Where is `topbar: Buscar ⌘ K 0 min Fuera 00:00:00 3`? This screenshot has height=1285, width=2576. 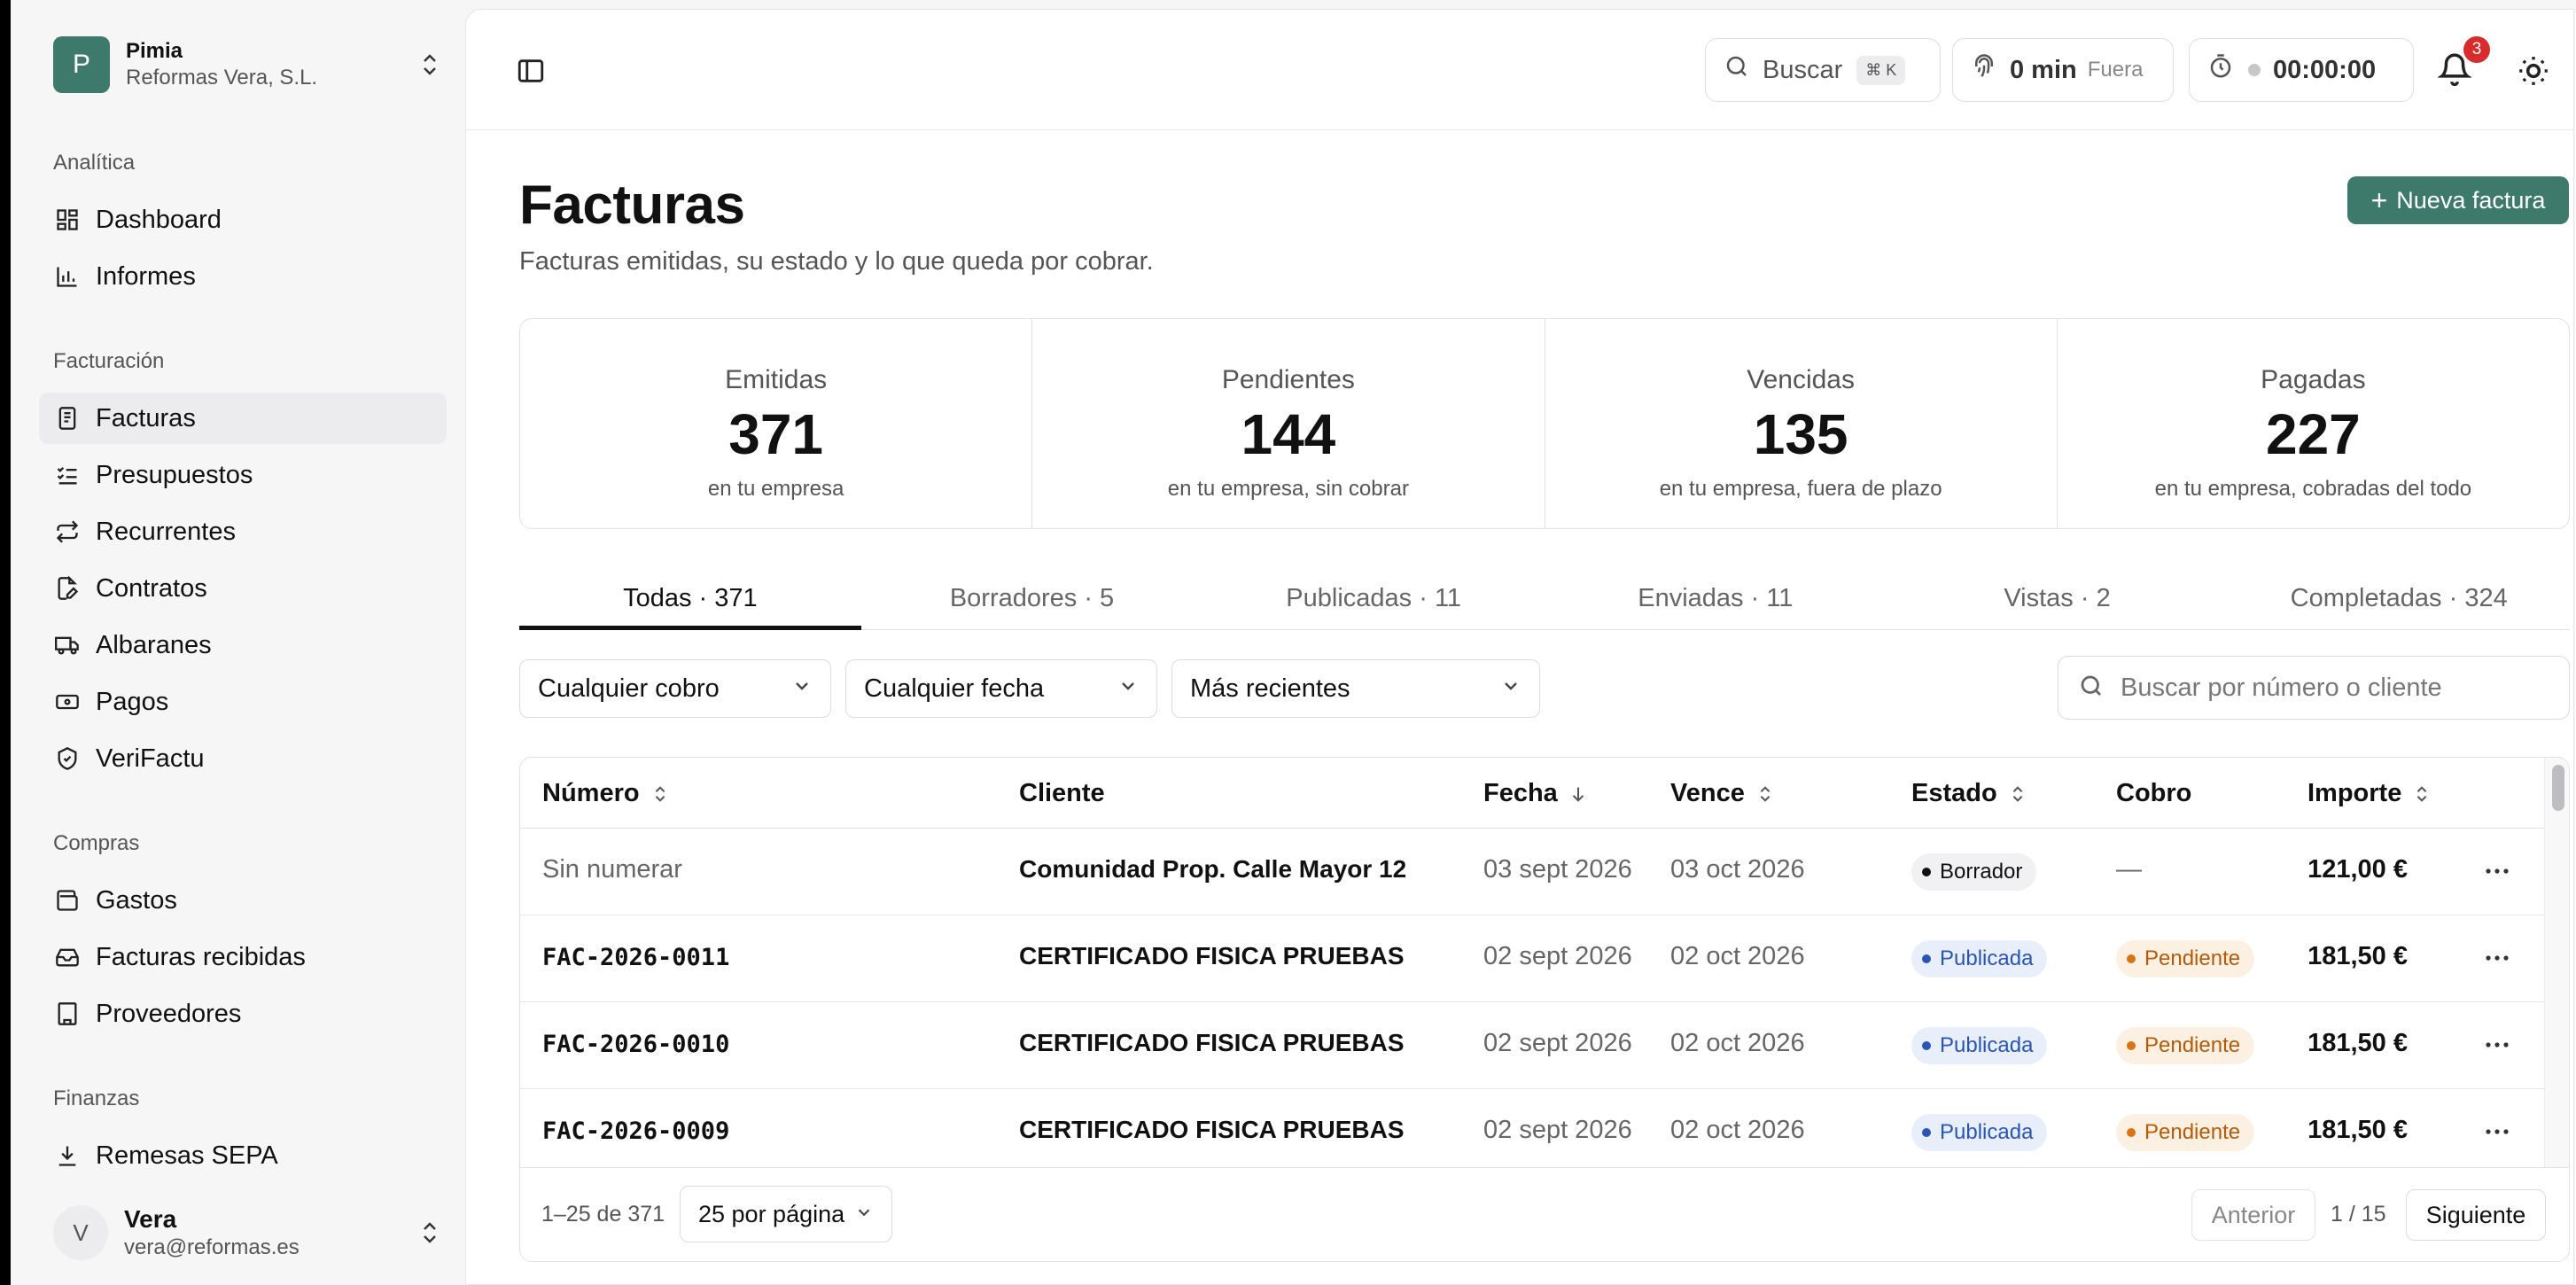
topbar: Buscar ⌘ K 0 min Fuera 00:00:00 3 is located at coordinates (1519, 70).